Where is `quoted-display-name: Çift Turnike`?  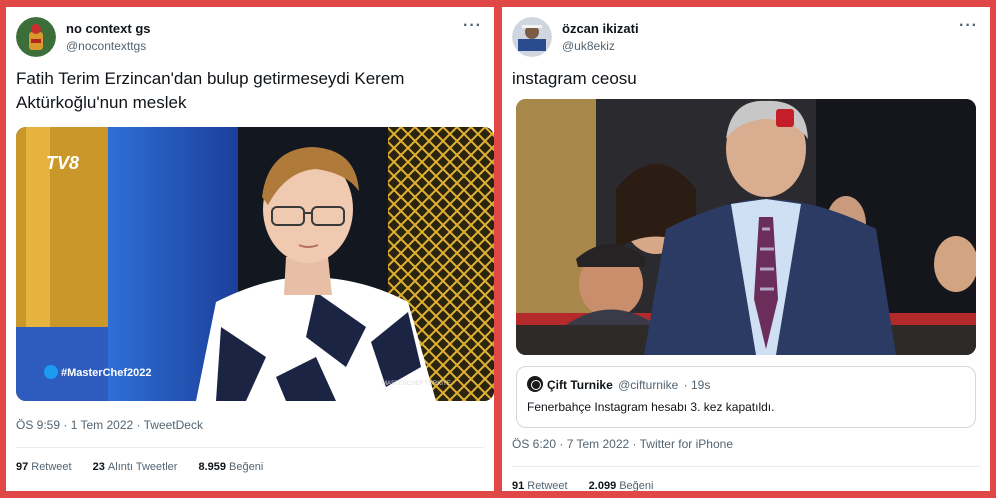
quoted-display-name: Çift Turnike is located at coordinates (580, 385).